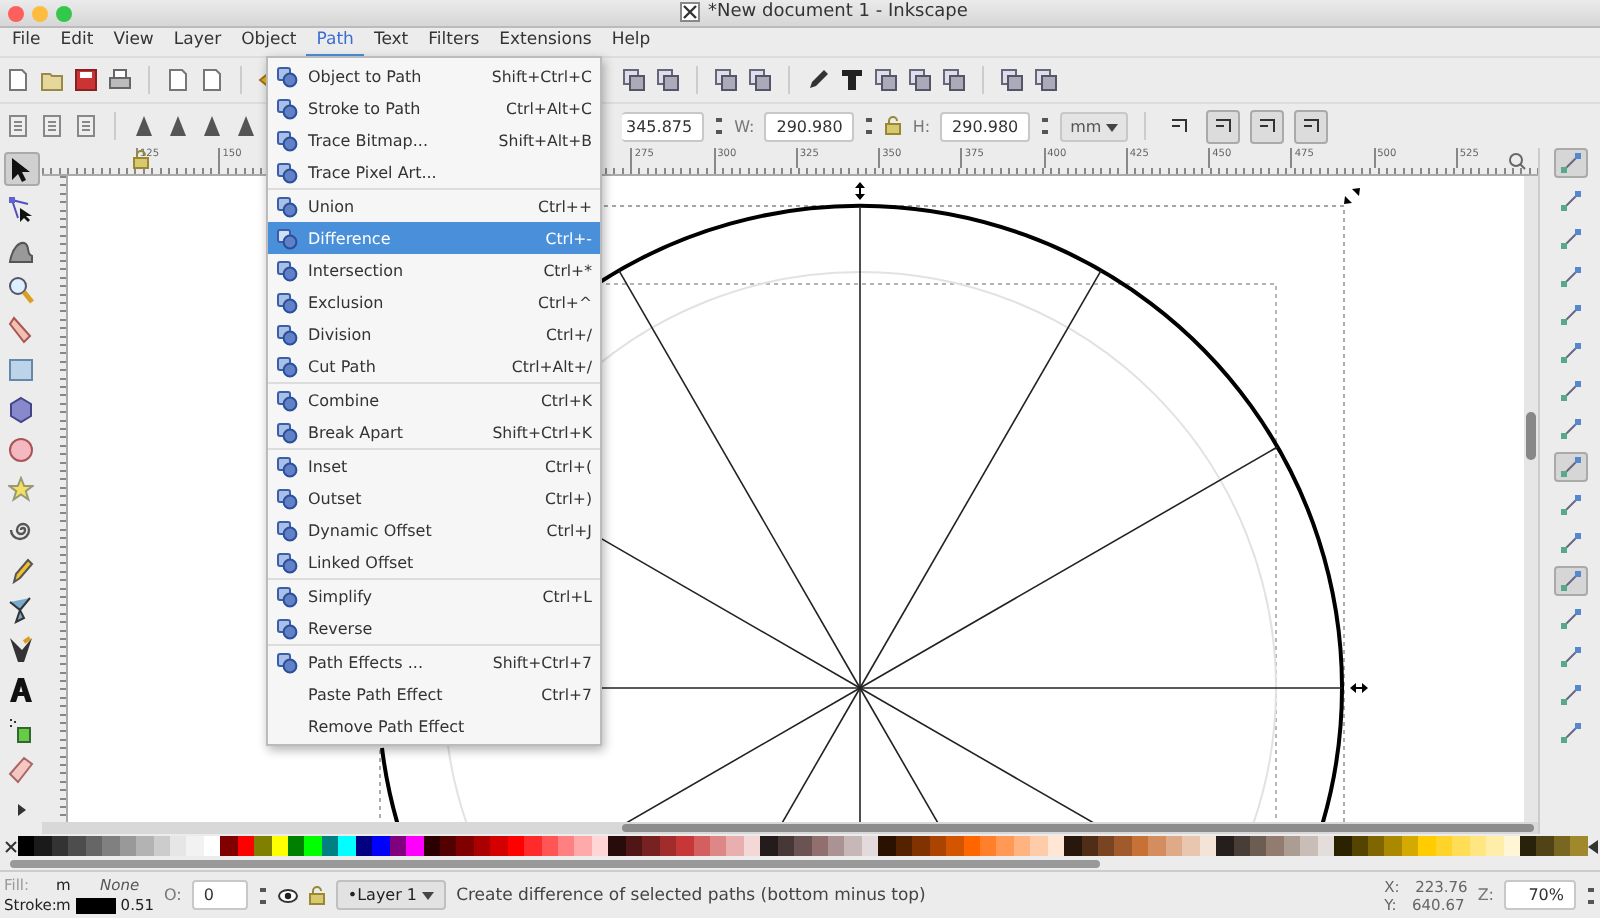 This screenshot has height=918, width=1600. Describe the element at coordinates (133, 42) in the screenshot. I see `menu-item: View` at that location.